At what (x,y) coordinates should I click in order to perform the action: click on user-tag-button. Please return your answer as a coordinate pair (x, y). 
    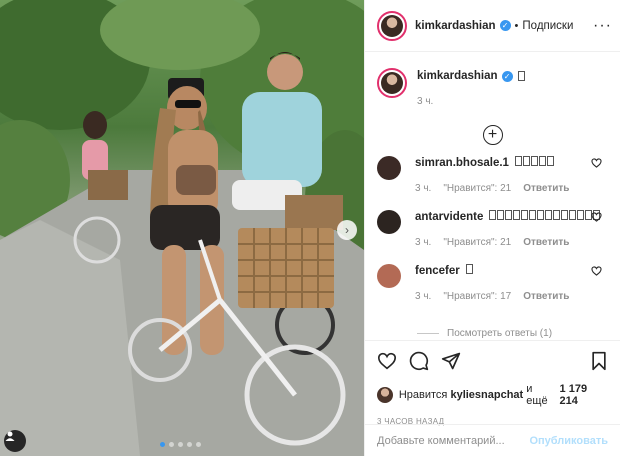
    Looking at the image, I should click on (15, 441).